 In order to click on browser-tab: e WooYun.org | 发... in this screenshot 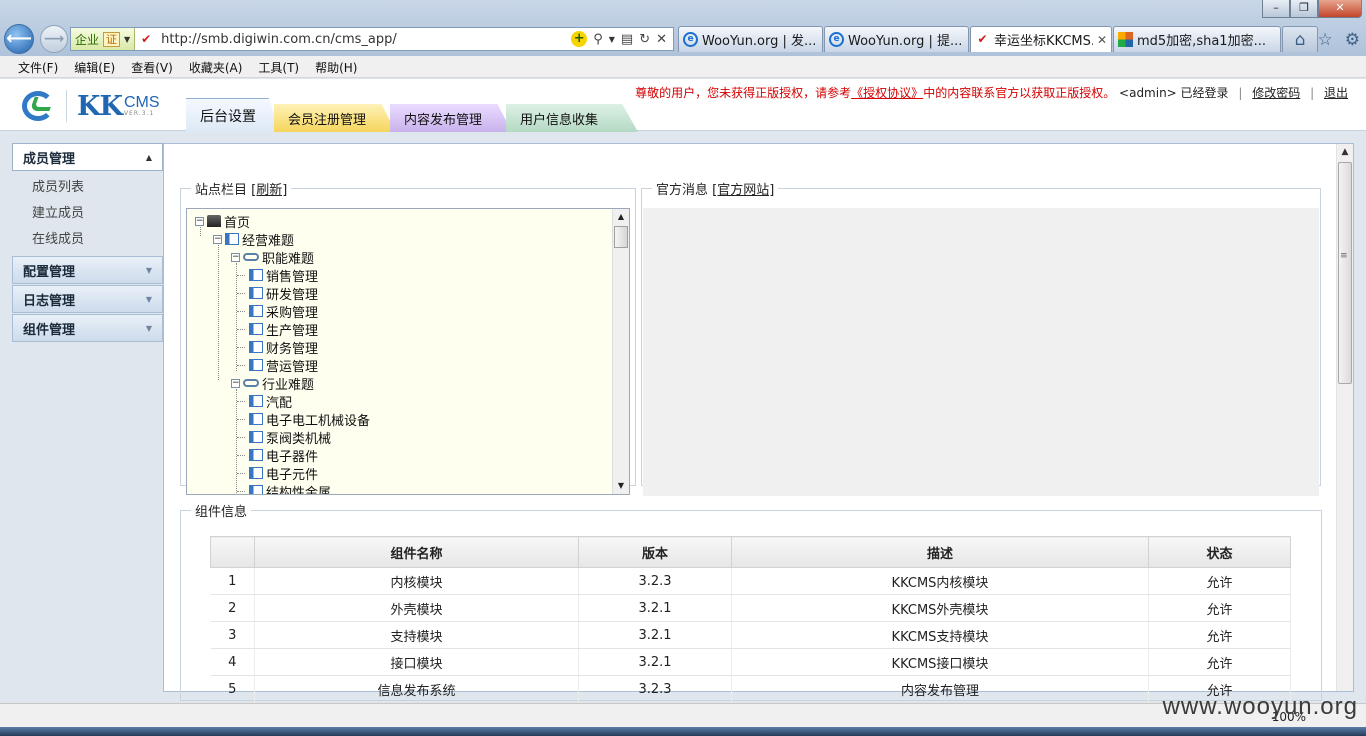, I will do `click(750, 39)`.